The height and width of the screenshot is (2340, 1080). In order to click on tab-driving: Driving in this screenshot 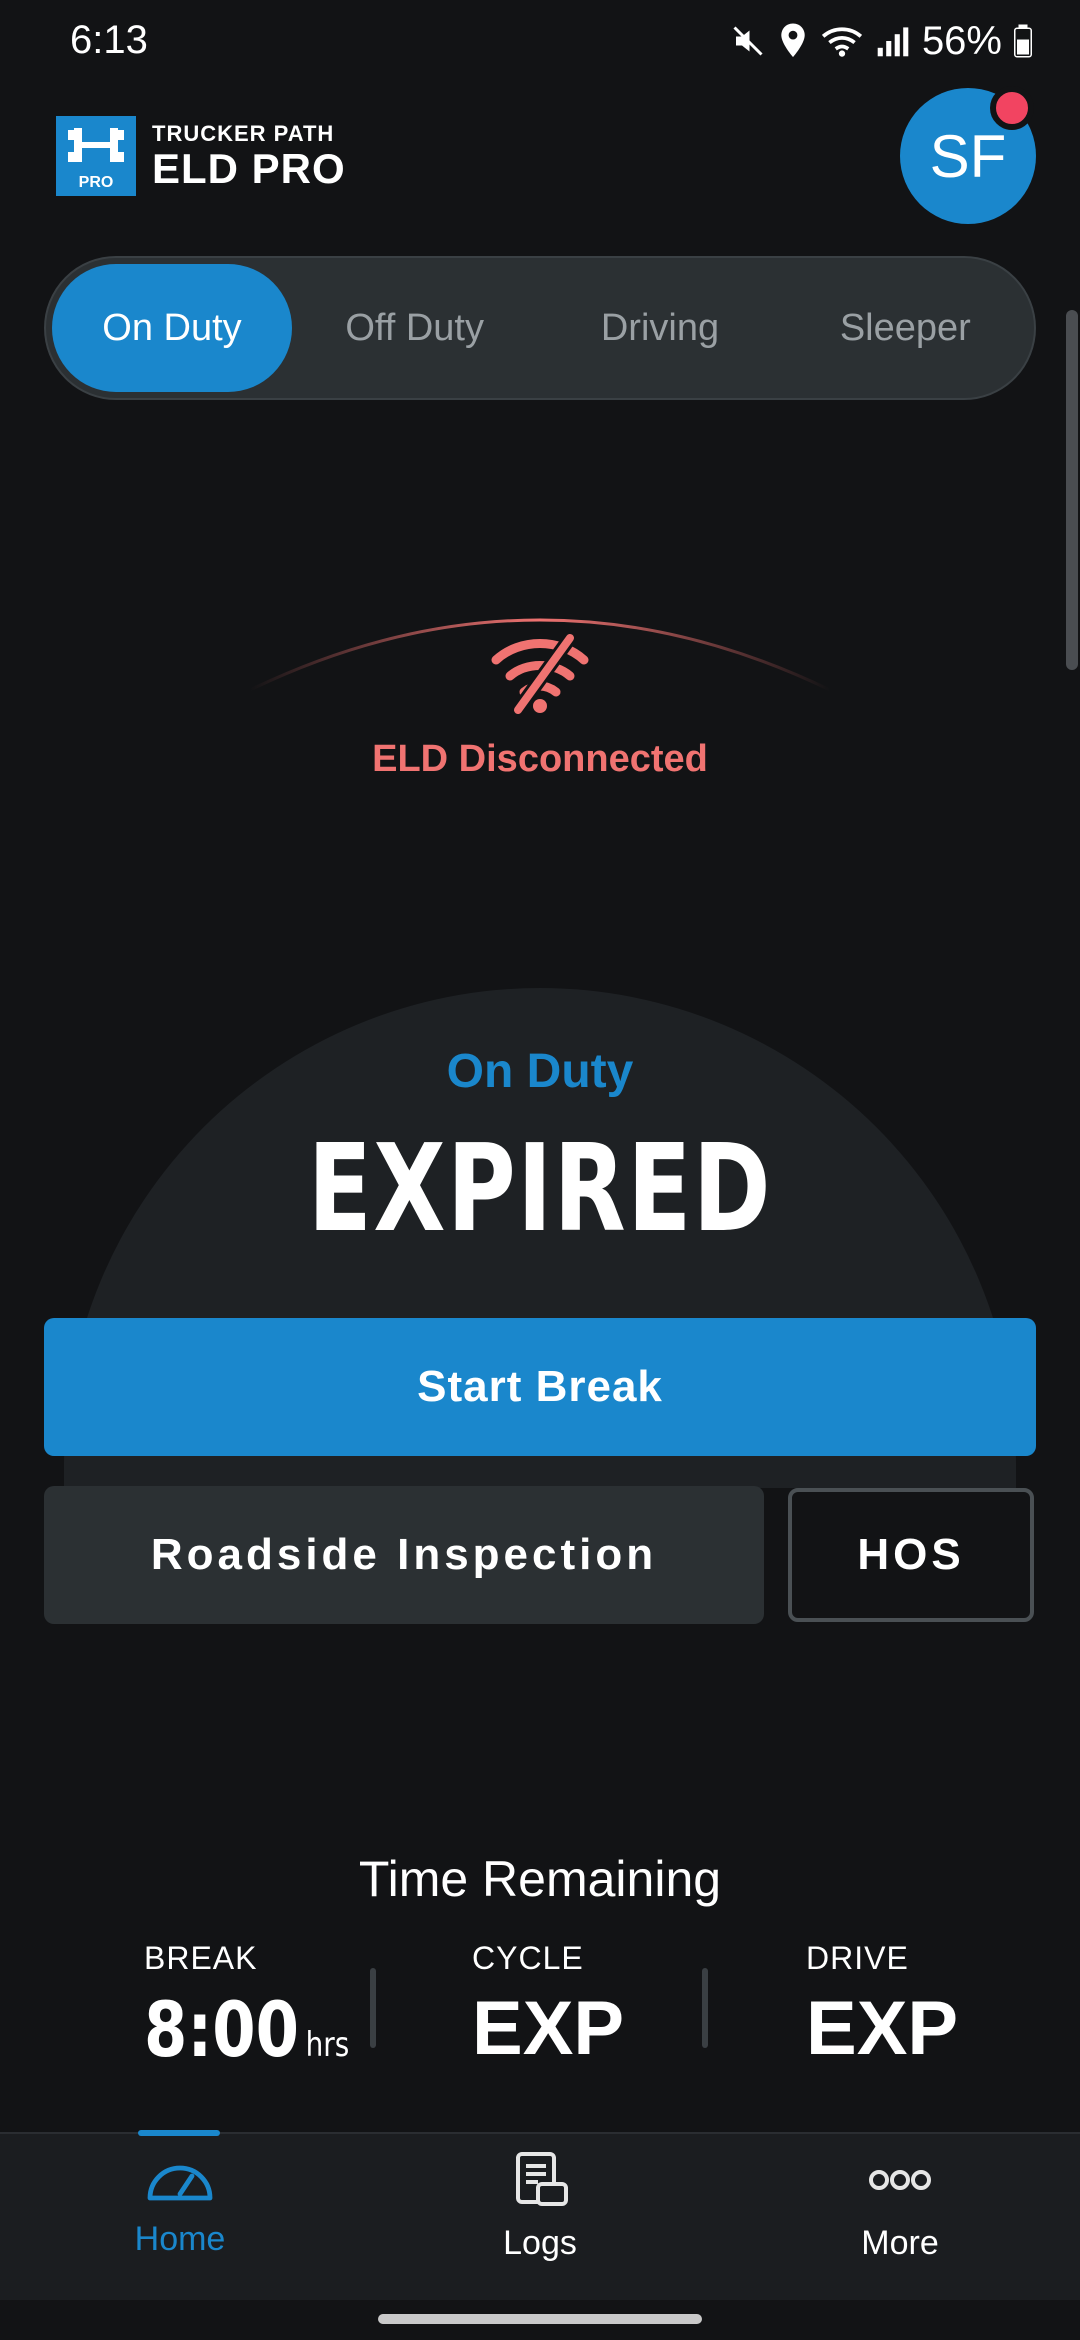, I will do `click(659, 328)`.